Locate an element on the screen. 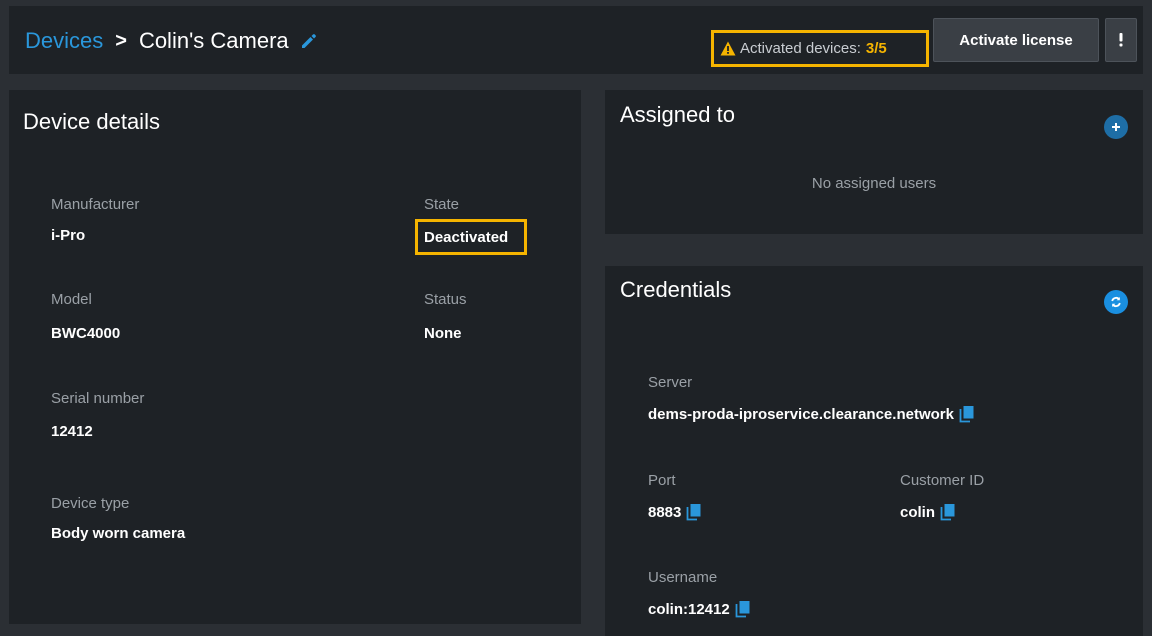 The image size is (1152, 636). status-value: None is located at coordinates (443, 333).